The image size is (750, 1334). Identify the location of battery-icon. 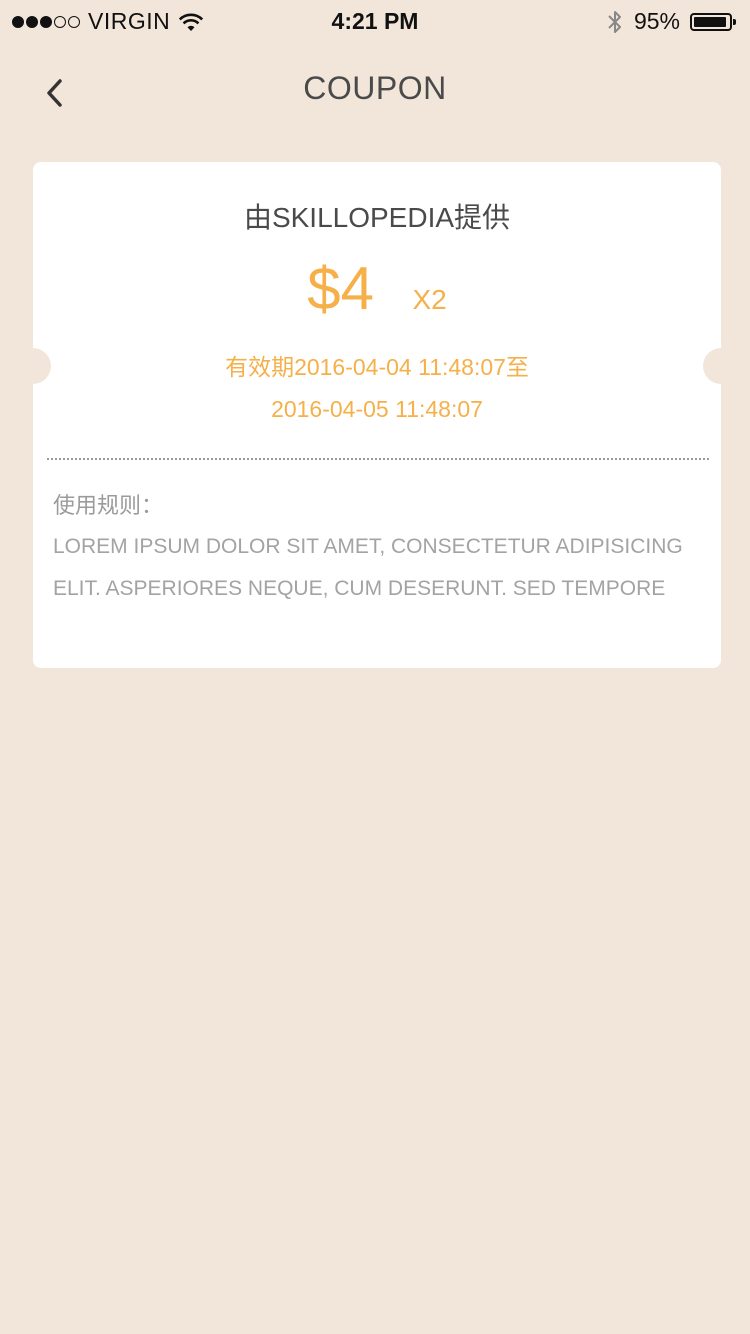
(713, 21).